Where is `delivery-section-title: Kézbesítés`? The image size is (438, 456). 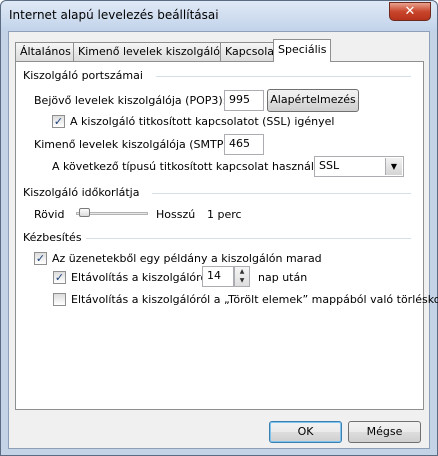 delivery-section-title: Kézbesítés is located at coordinates (52, 237).